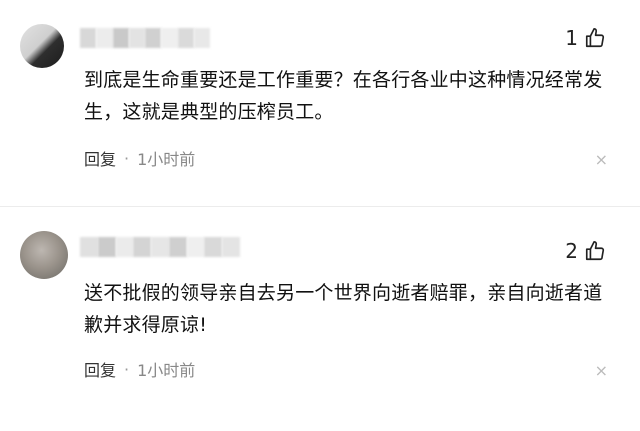 The width and height of the screenshot is (640, 431). I want to click on like-button: 2, so click(585, 251).